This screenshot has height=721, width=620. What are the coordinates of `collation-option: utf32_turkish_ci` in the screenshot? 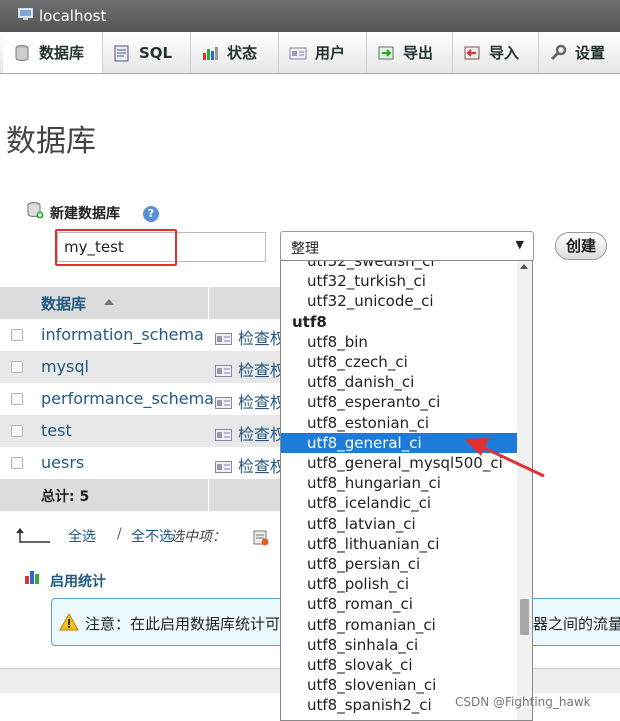 It's located at (399, 281).